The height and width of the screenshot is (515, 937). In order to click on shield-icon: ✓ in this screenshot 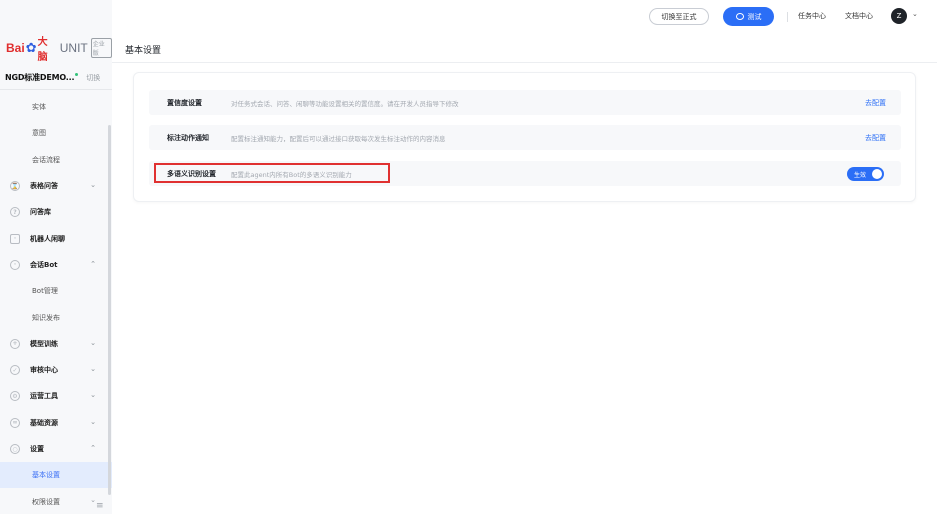, I will do `click(15, 370)`.